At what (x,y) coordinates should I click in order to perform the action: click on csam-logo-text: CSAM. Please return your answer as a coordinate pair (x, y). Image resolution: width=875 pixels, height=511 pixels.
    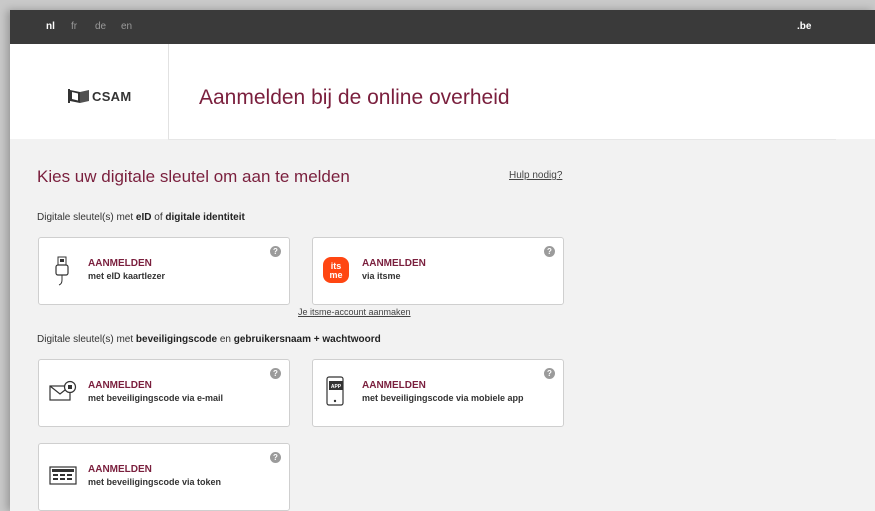
    Looking at the image, I should click on (112, 96).